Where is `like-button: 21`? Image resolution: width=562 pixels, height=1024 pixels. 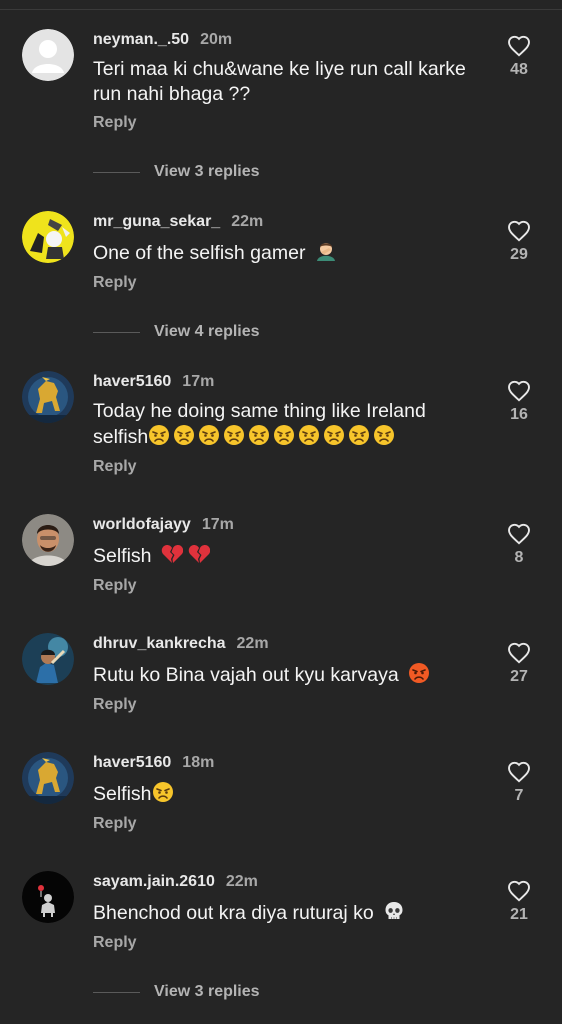 like-button: 21 is located at coordinates (519, 902).